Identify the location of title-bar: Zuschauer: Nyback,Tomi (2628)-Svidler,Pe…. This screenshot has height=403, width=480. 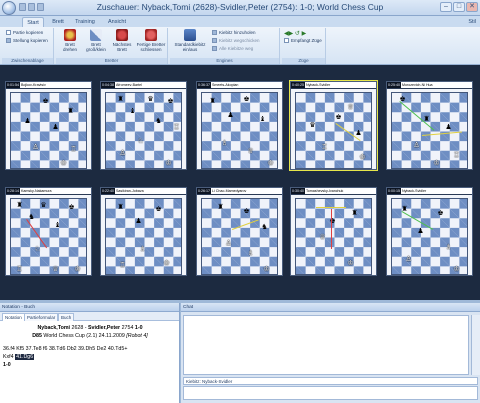
(240, 8).